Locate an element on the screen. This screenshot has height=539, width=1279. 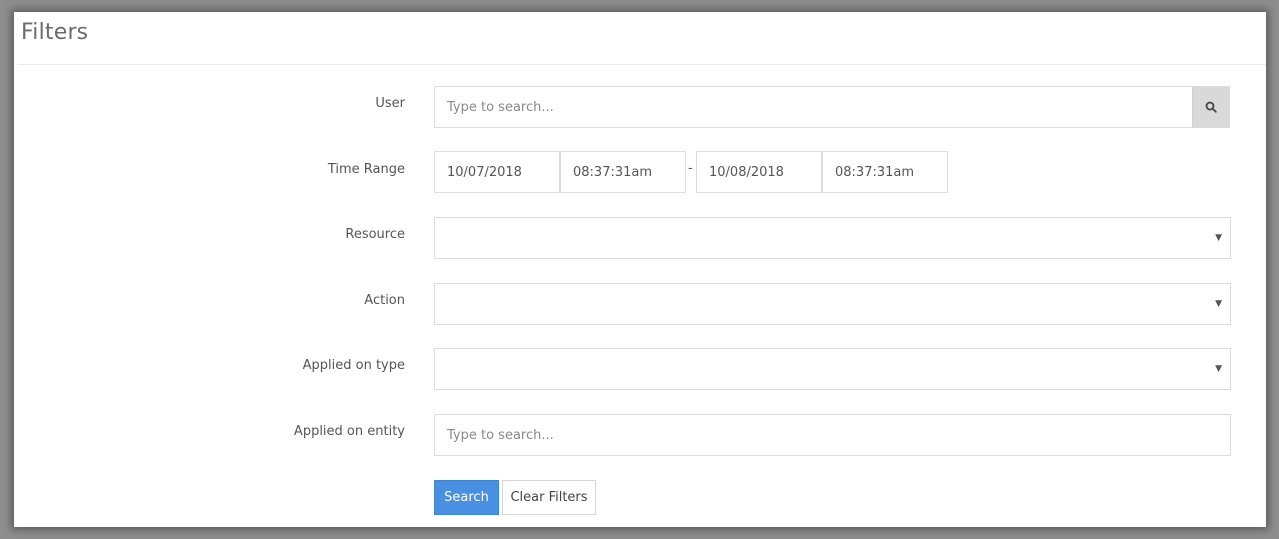
applied-on-entity-field is located at coordinates (832, 435).